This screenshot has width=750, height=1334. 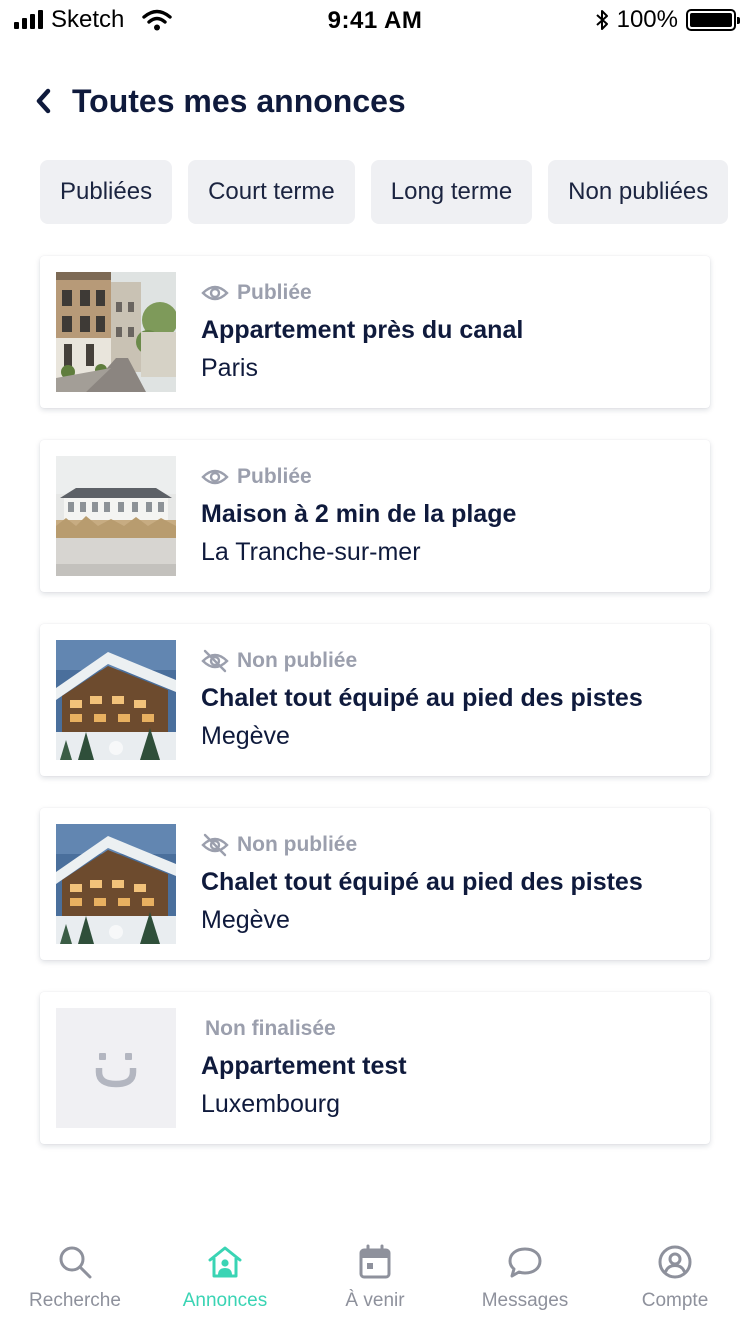 I want to click on tab-a-venir: À venir, so click(x=375, y=1282).